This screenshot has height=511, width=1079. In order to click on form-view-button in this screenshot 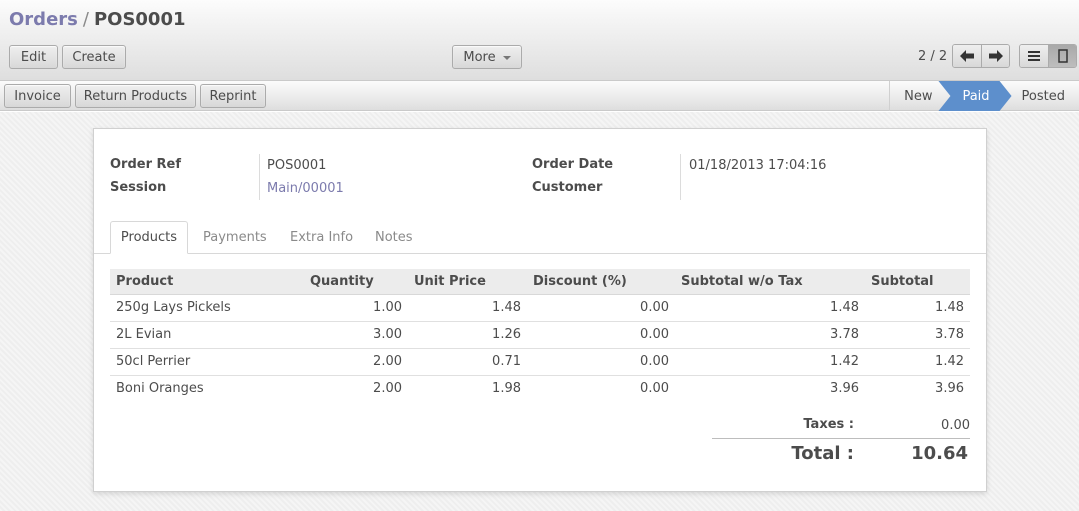, I will do `click(1062, 56)`.